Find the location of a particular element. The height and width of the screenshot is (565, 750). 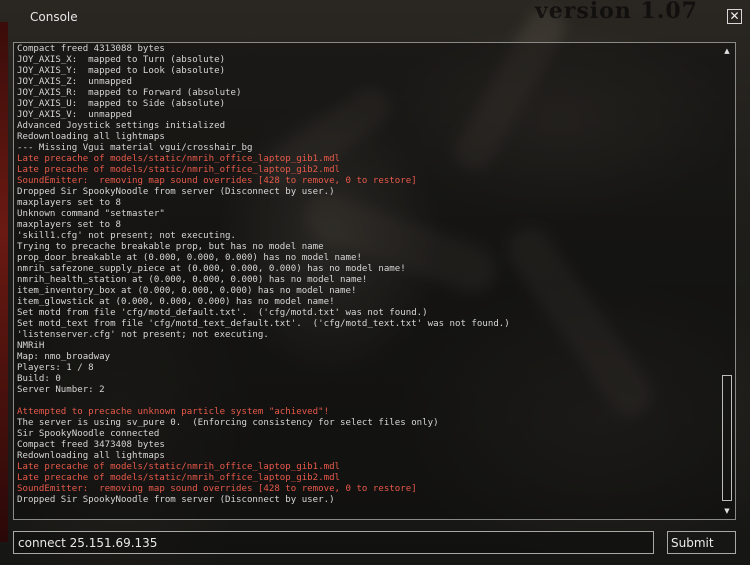

version-watermark: version 1.07 is located at coordinates (616, 12).